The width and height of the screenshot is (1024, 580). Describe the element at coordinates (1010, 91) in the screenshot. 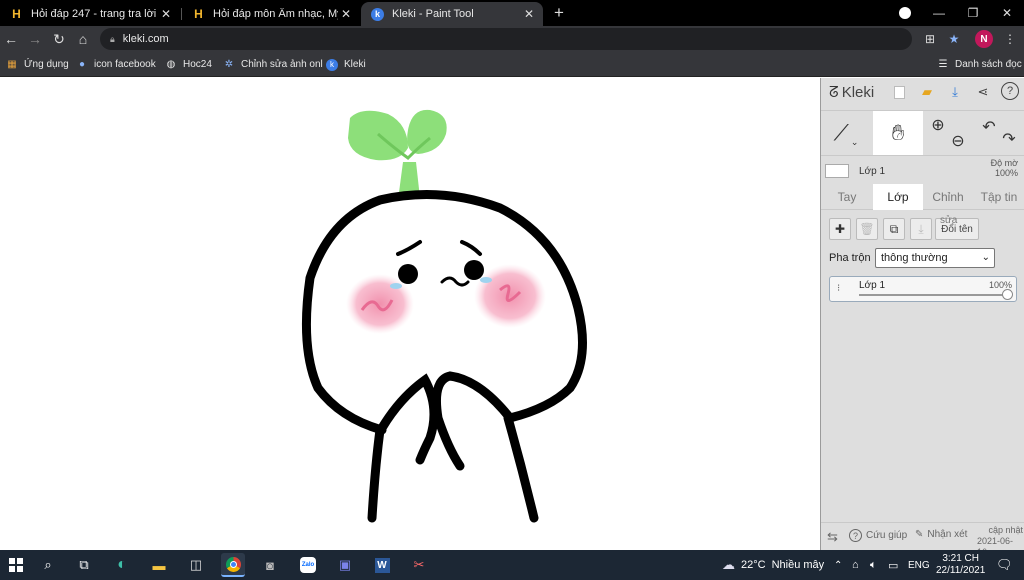

I see `help-icon: ?` at that location.